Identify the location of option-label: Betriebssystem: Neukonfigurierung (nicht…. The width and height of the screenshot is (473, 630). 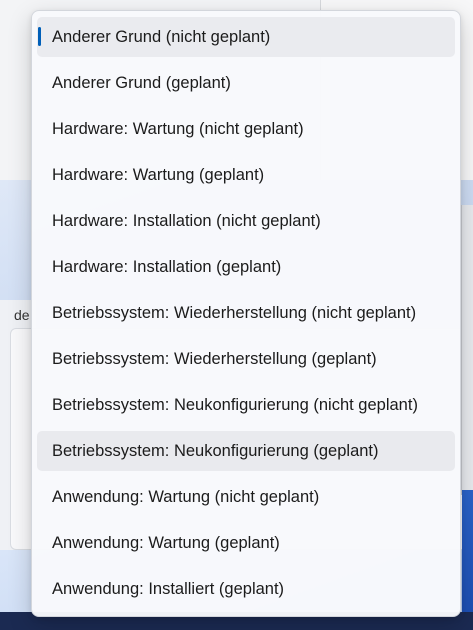
(235, 404).